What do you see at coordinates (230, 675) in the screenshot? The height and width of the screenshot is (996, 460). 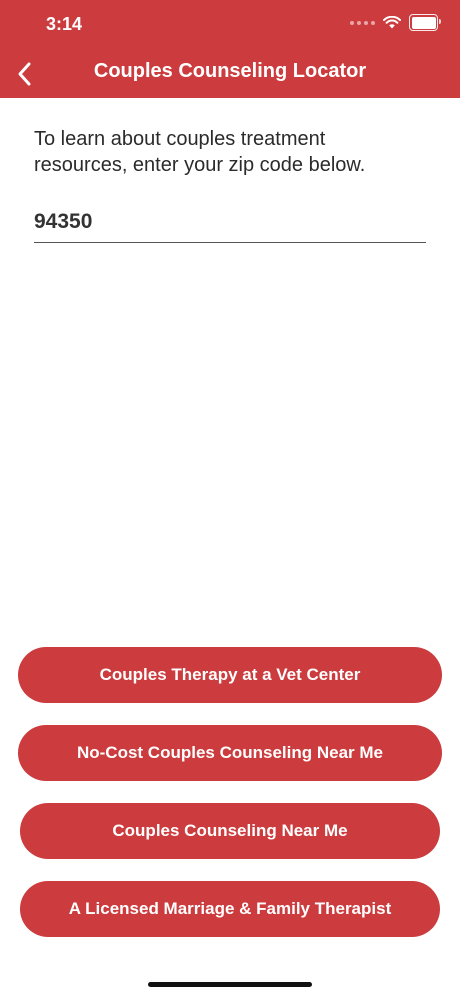 I see `vet-center-therapy-button: Couples Therapy at a Vet Center` at bounding box center [230, 675].